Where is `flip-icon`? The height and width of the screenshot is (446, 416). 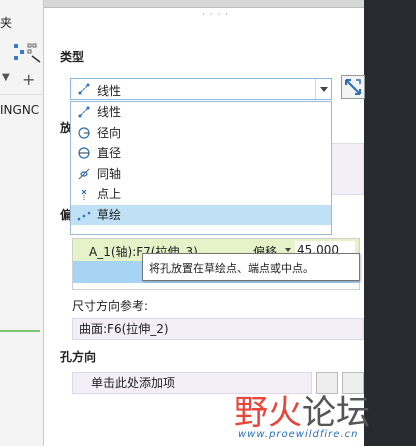 flip-icon is located at coordinates (353, 87).